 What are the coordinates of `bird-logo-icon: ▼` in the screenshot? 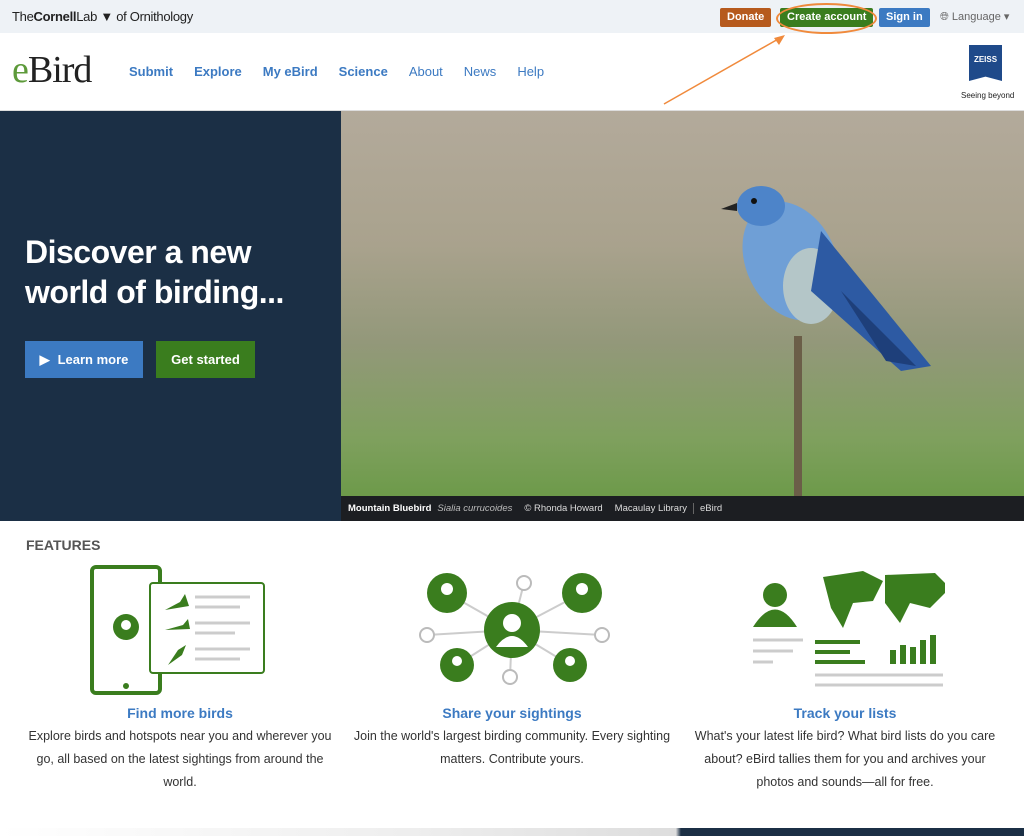 It's located at (106, 16).